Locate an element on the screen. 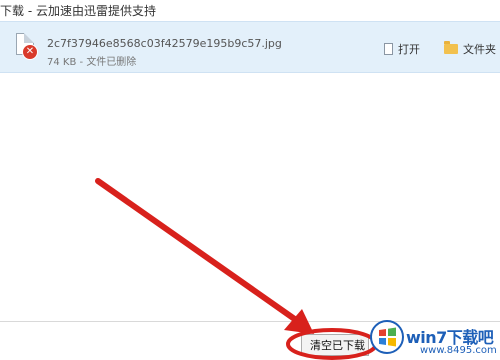  open-label: 打开 is located at coordinates (409, 49).